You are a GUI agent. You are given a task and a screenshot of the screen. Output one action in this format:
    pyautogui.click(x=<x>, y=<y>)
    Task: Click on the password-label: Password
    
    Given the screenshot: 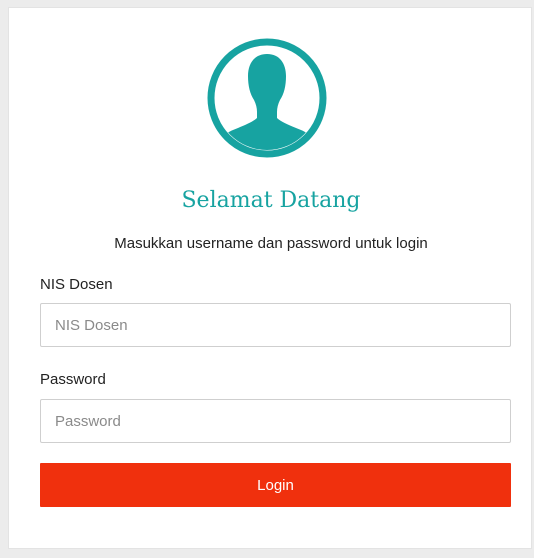 What is the action you would take?
    pyautogui.click(x=73, y=379)
    